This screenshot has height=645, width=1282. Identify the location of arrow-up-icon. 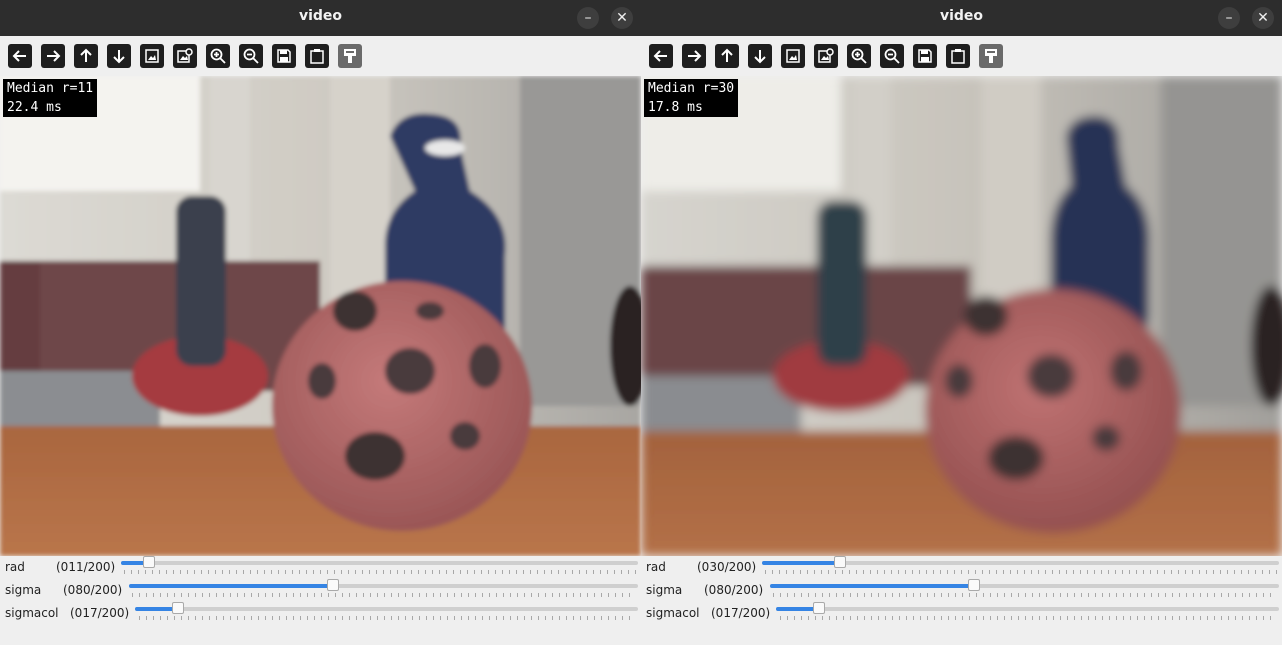
(86, 55).